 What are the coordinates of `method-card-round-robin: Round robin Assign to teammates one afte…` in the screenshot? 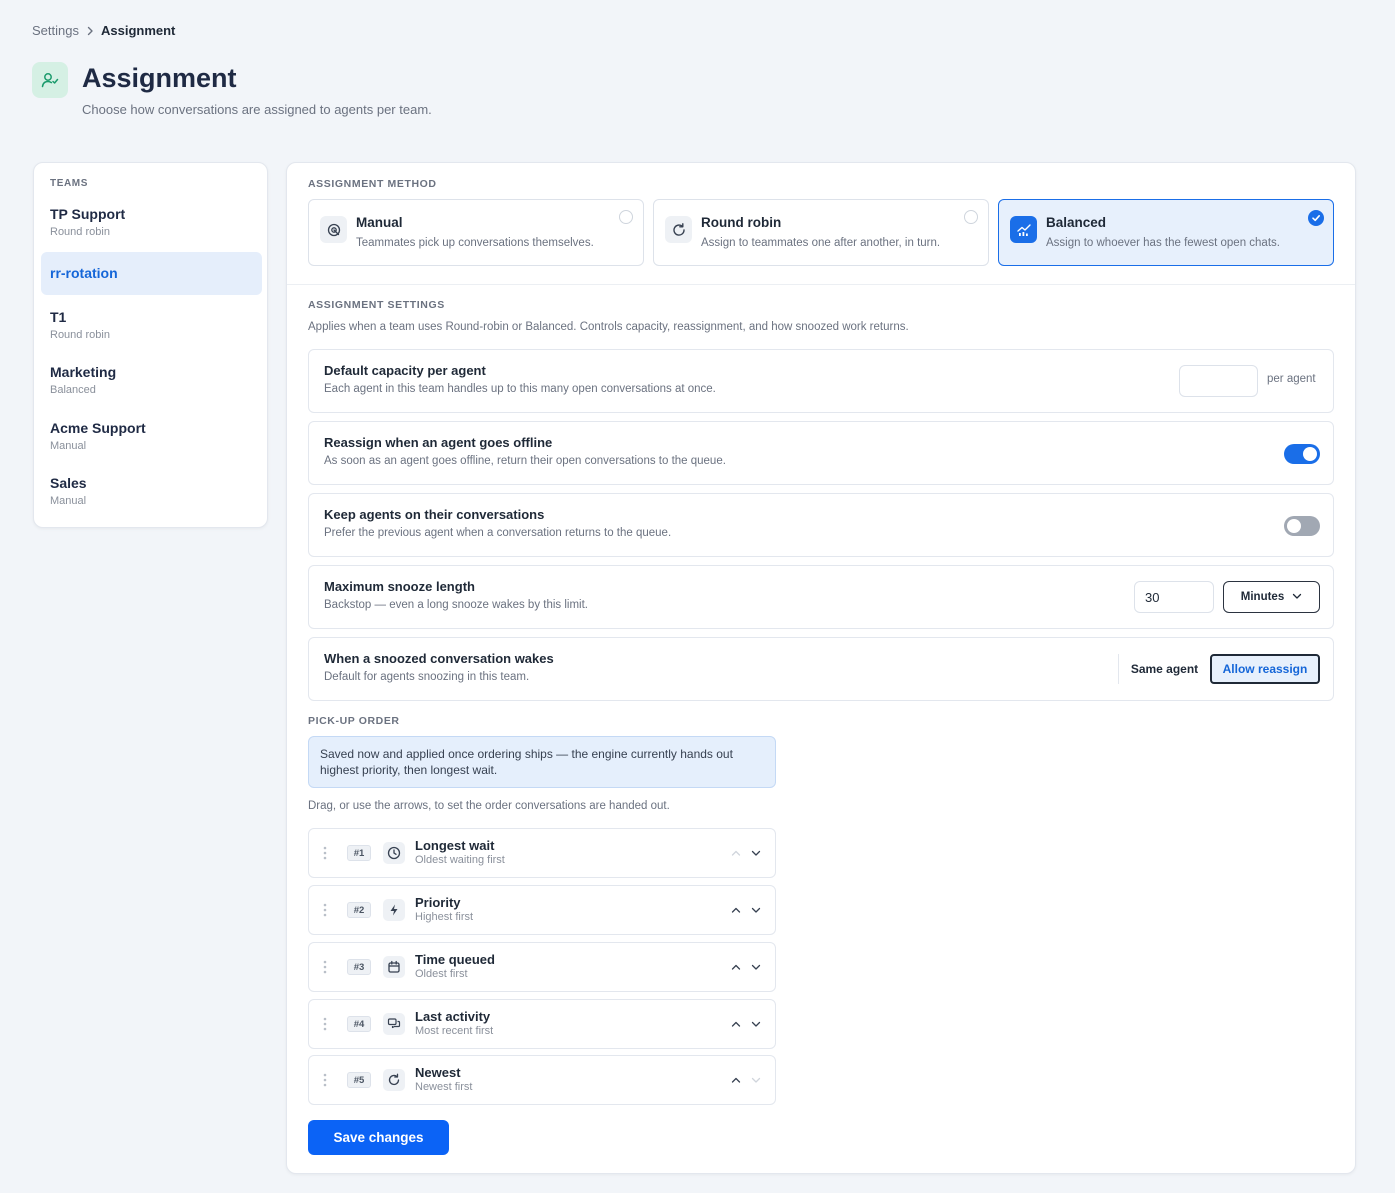 It's located at (821, 232).